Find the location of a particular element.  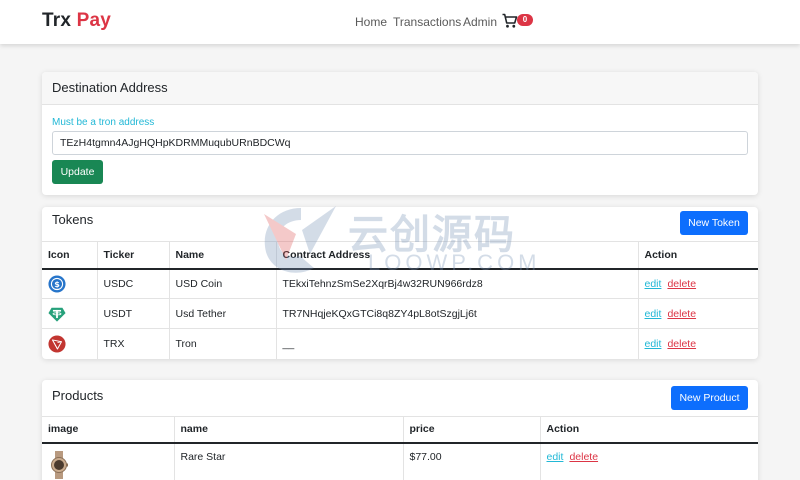

token-name: Tron is located at coordinates (223, 343).